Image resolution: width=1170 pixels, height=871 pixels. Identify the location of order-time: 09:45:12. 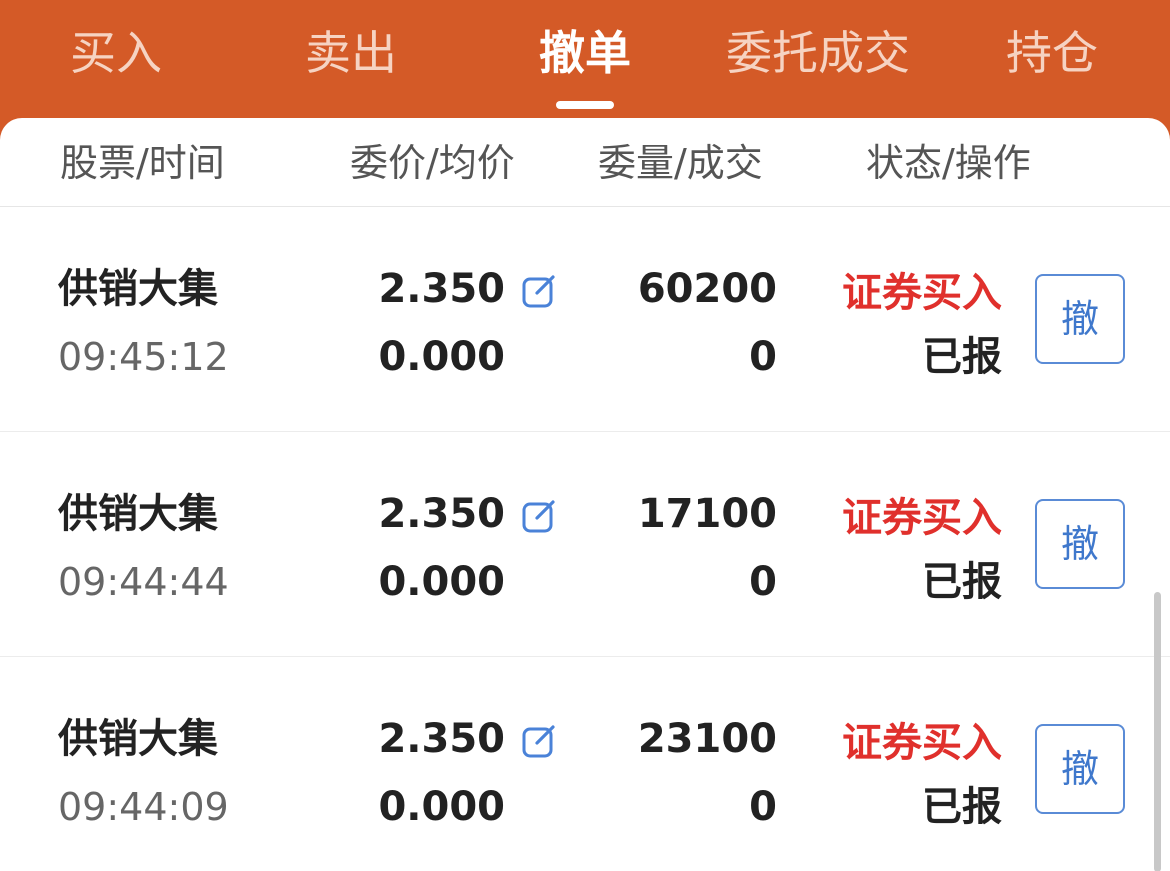
(143, 357).